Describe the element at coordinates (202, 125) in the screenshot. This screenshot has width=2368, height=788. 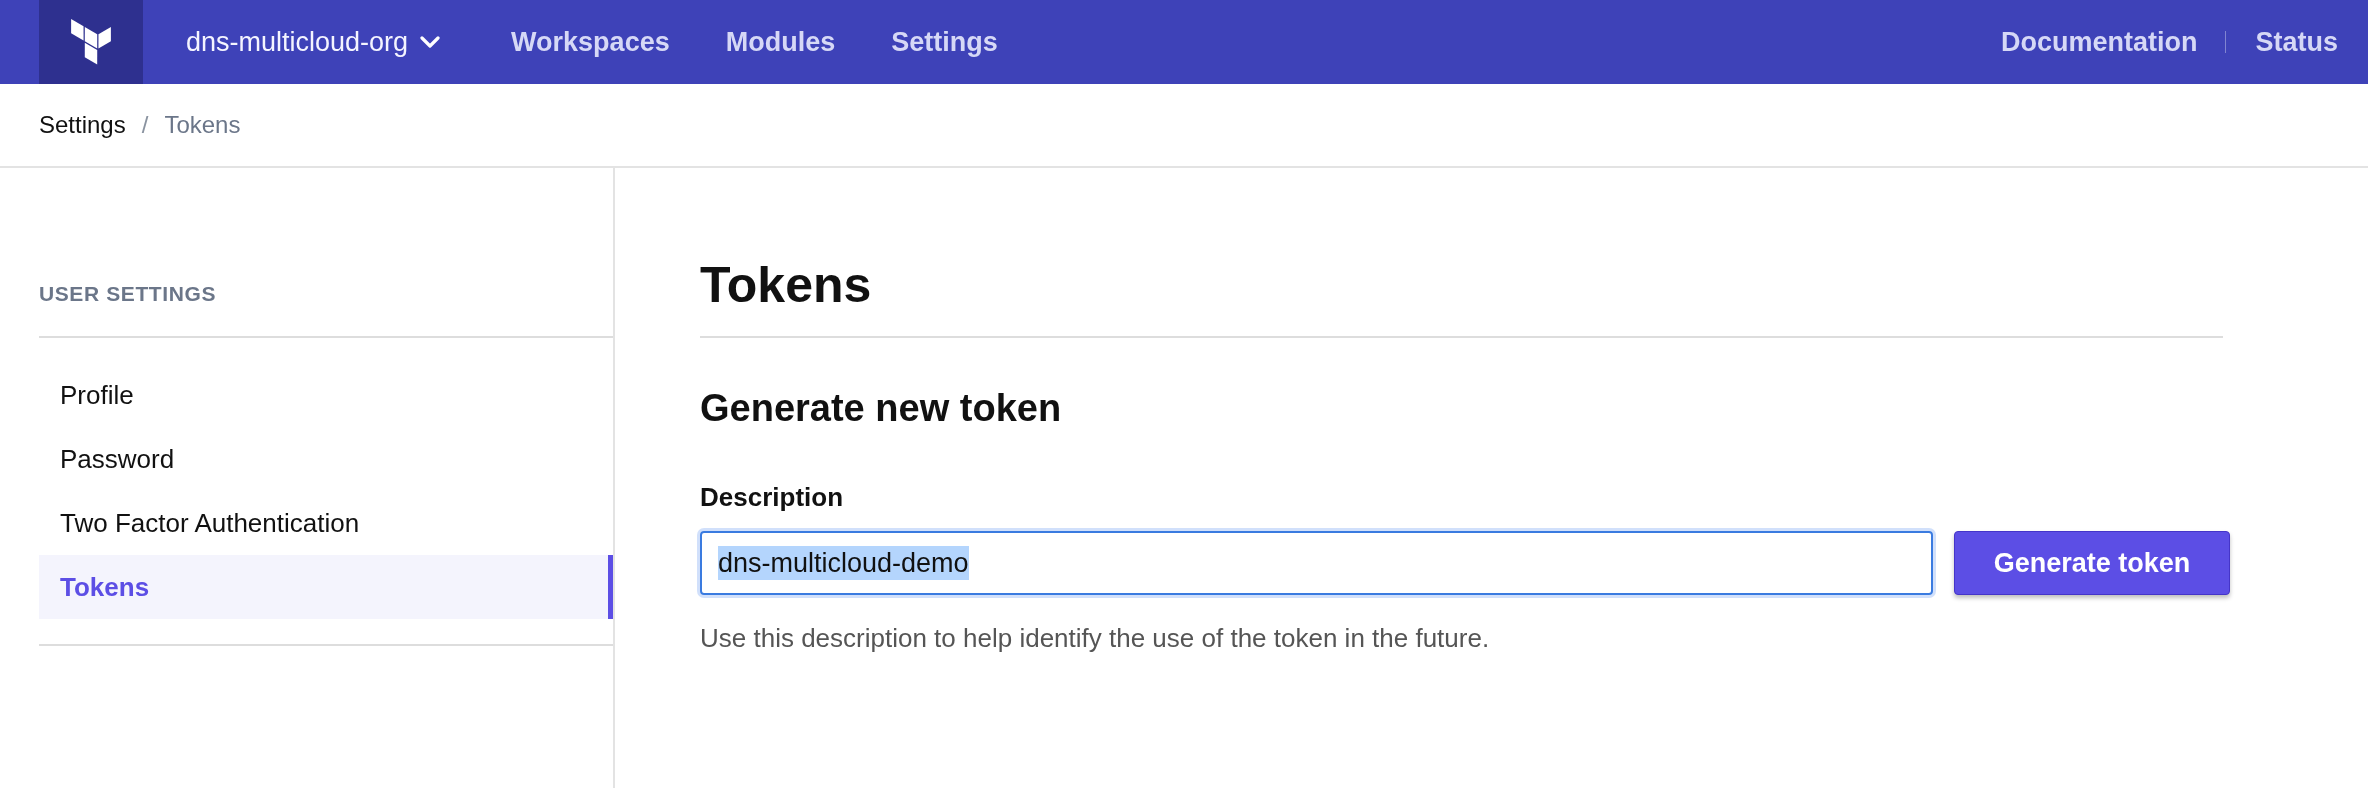
I see `breadcrumb-current-page: Tokens` at that location.